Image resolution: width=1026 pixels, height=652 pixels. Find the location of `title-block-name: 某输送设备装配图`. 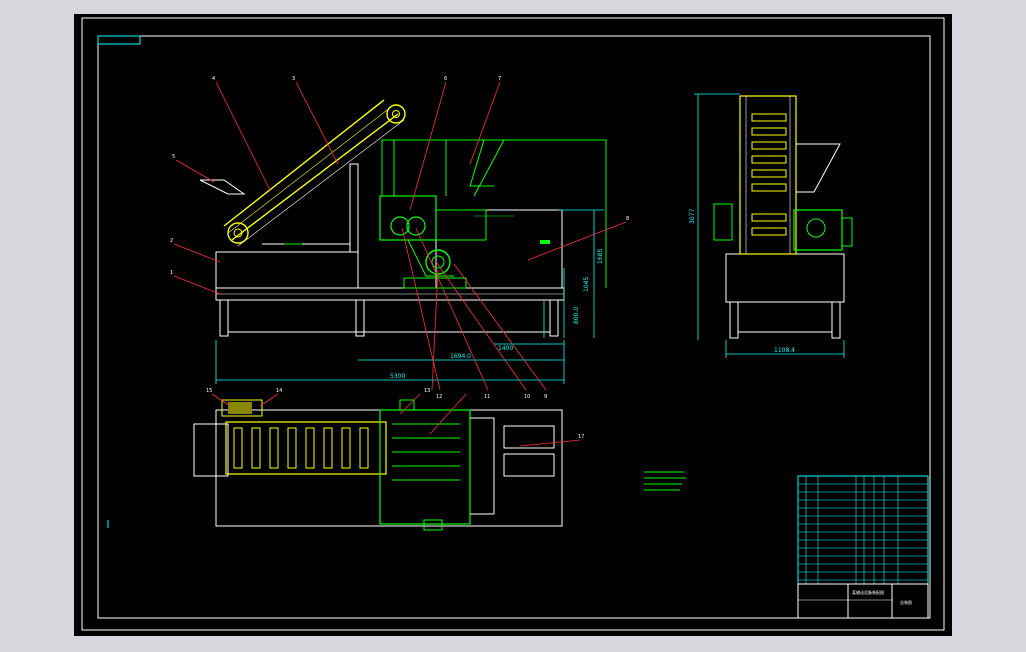

title-block-name: 某输送设备装配图 is located at coordinates (868, 592).